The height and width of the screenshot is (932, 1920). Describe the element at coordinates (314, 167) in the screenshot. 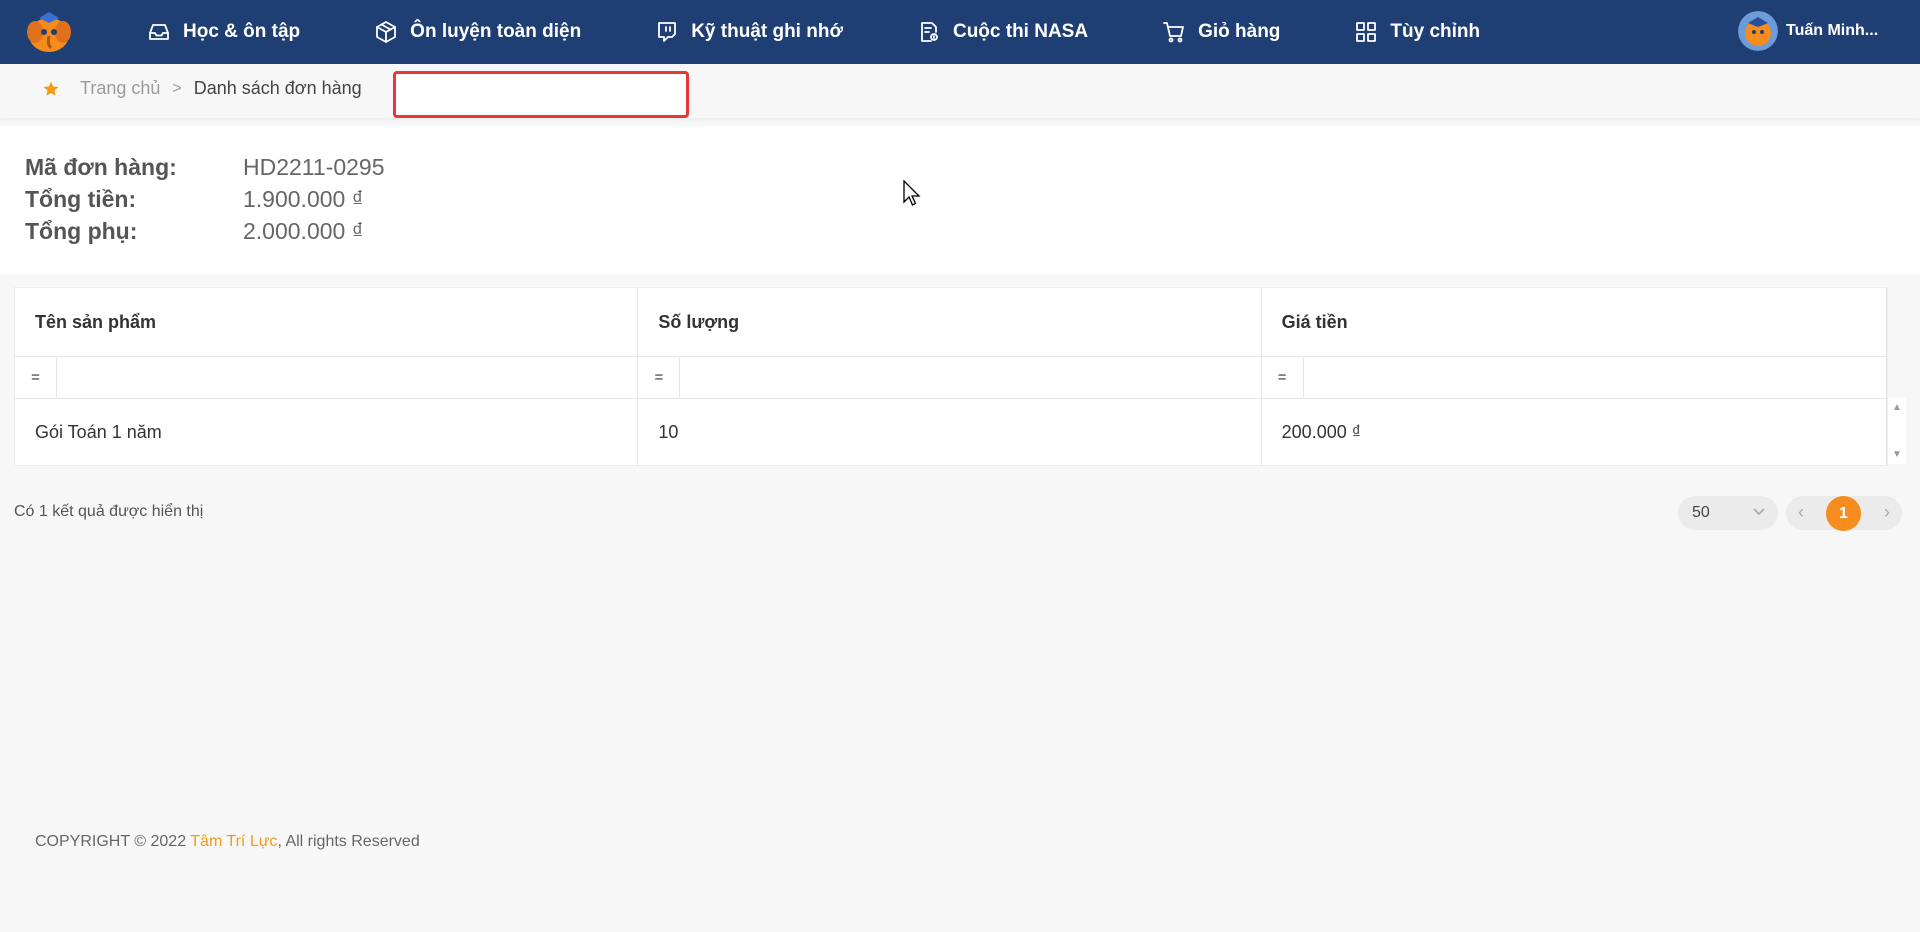

I see `order-code-value: HD2211-0295` at that location.